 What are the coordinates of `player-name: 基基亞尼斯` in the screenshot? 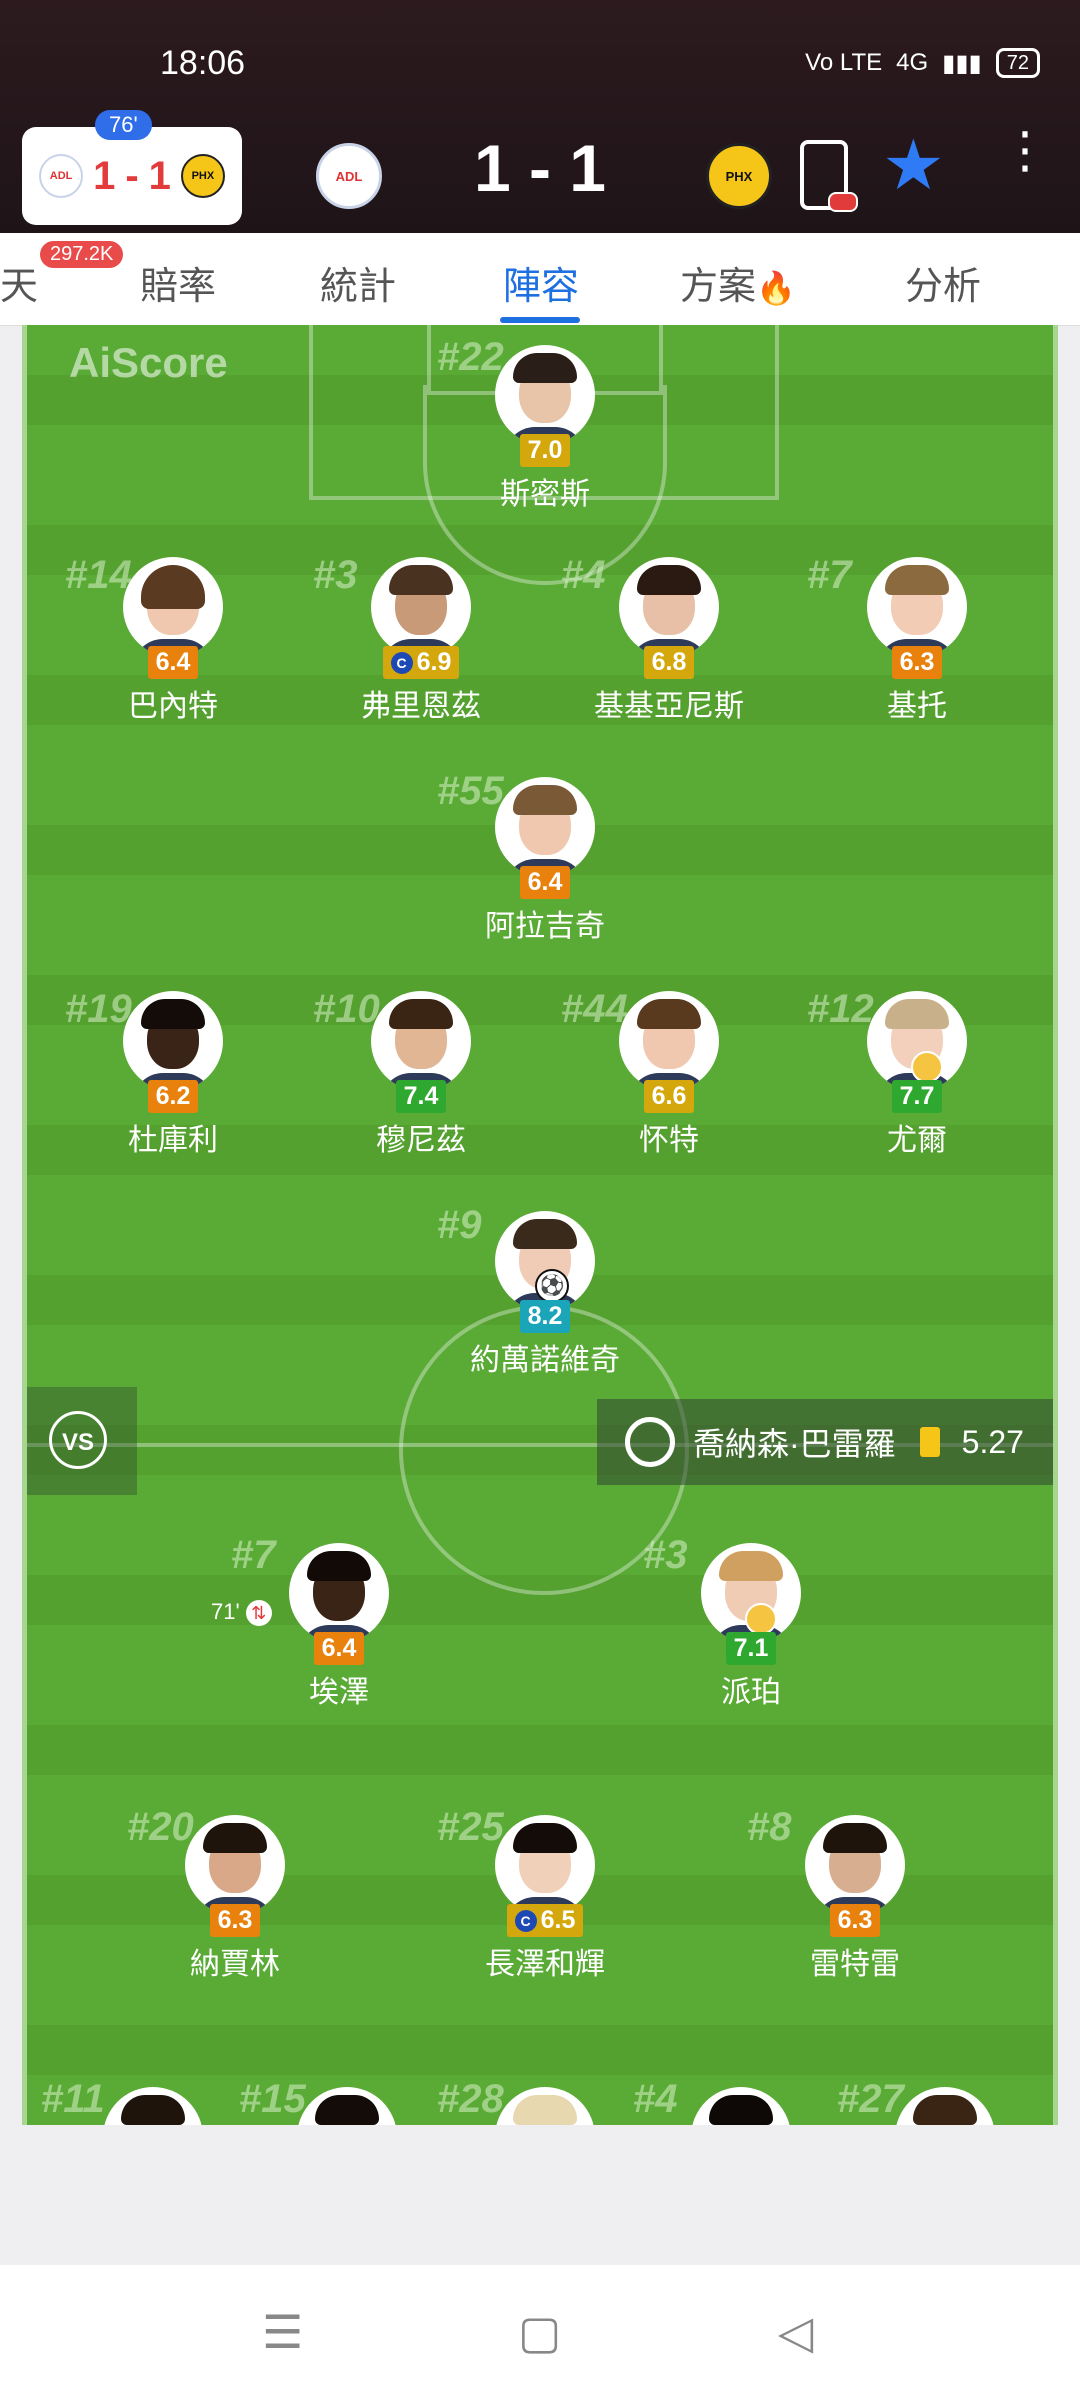 It's located at (669, 706).